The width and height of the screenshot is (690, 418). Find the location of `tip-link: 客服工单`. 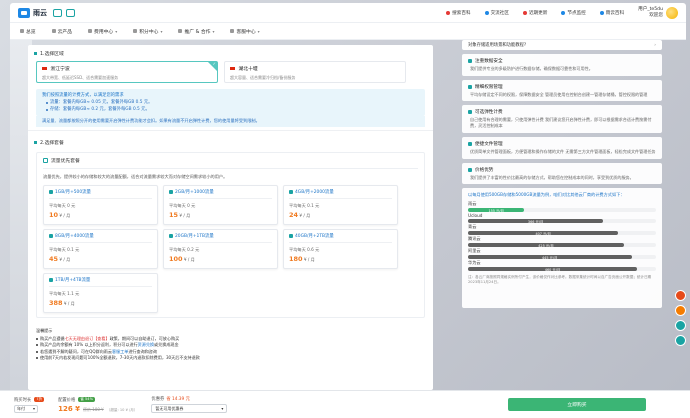

tip-link: 客服工单 is located at coordinates (120, 351).